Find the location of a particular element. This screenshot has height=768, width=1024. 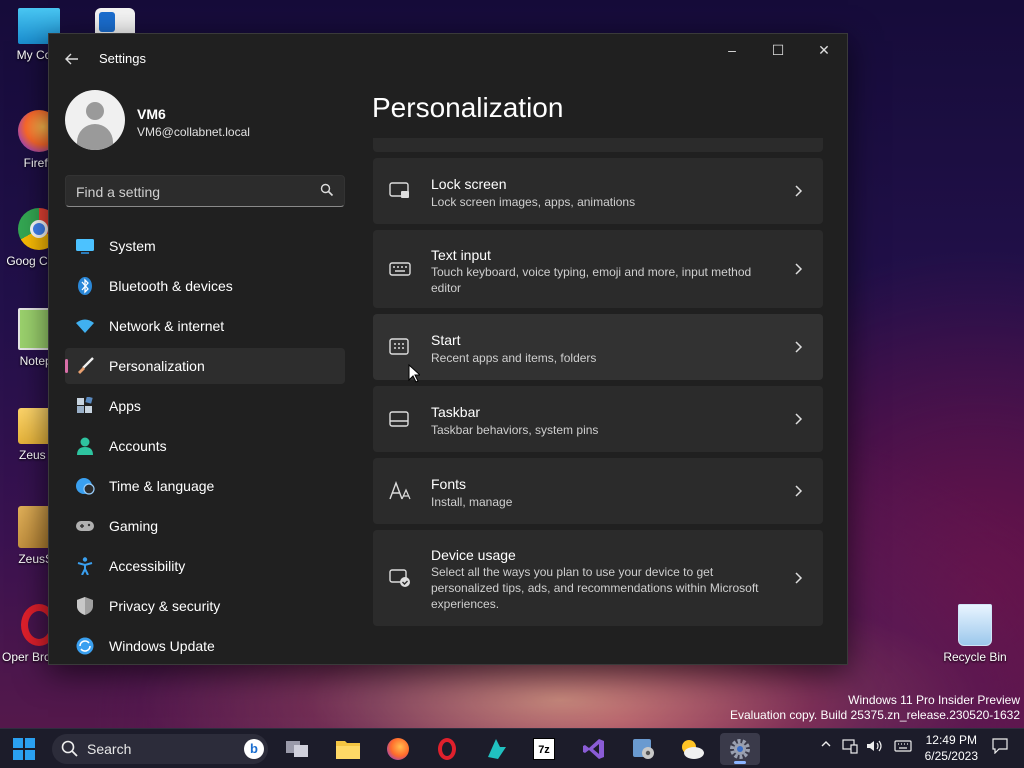

card-fonts: Fonts Install, manage is located at coordinates (598, 491).